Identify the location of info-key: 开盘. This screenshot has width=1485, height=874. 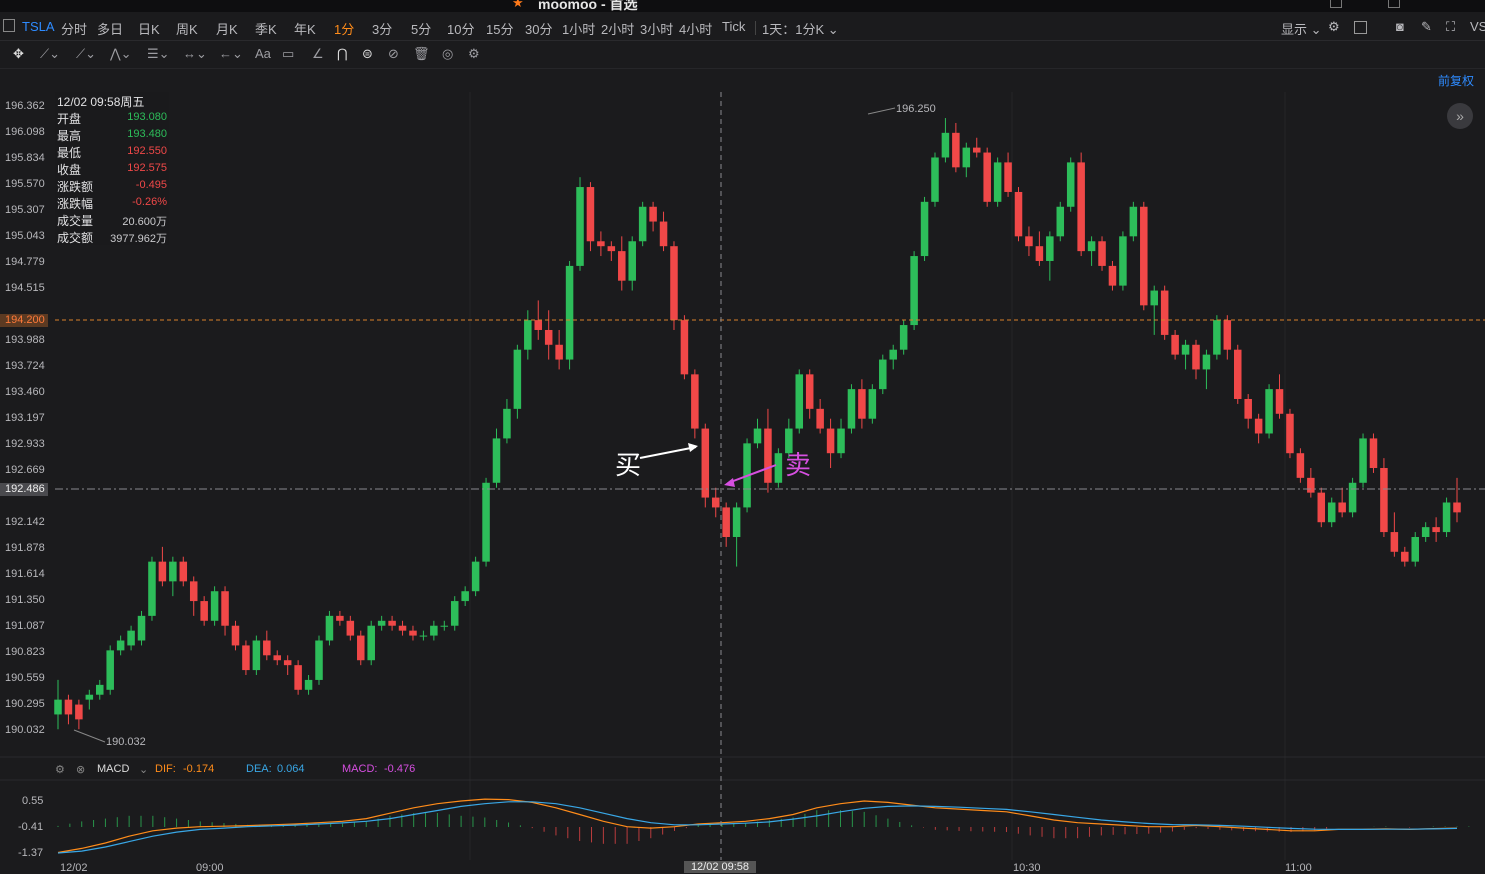
(69, 119).